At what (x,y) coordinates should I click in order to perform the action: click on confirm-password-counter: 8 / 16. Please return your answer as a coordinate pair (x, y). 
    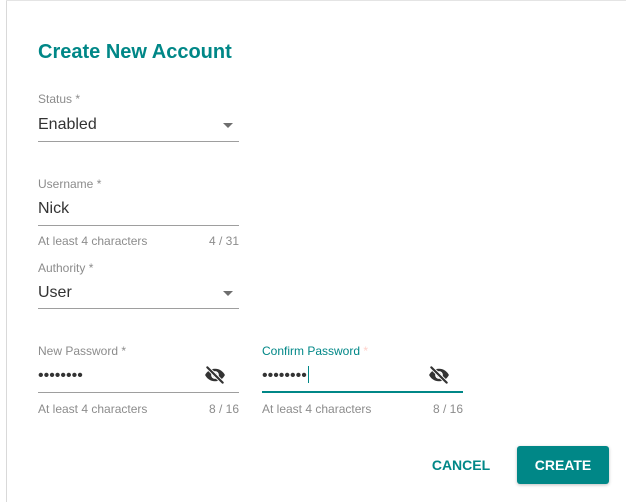
    Looking at the image, I should click on (447, 409).